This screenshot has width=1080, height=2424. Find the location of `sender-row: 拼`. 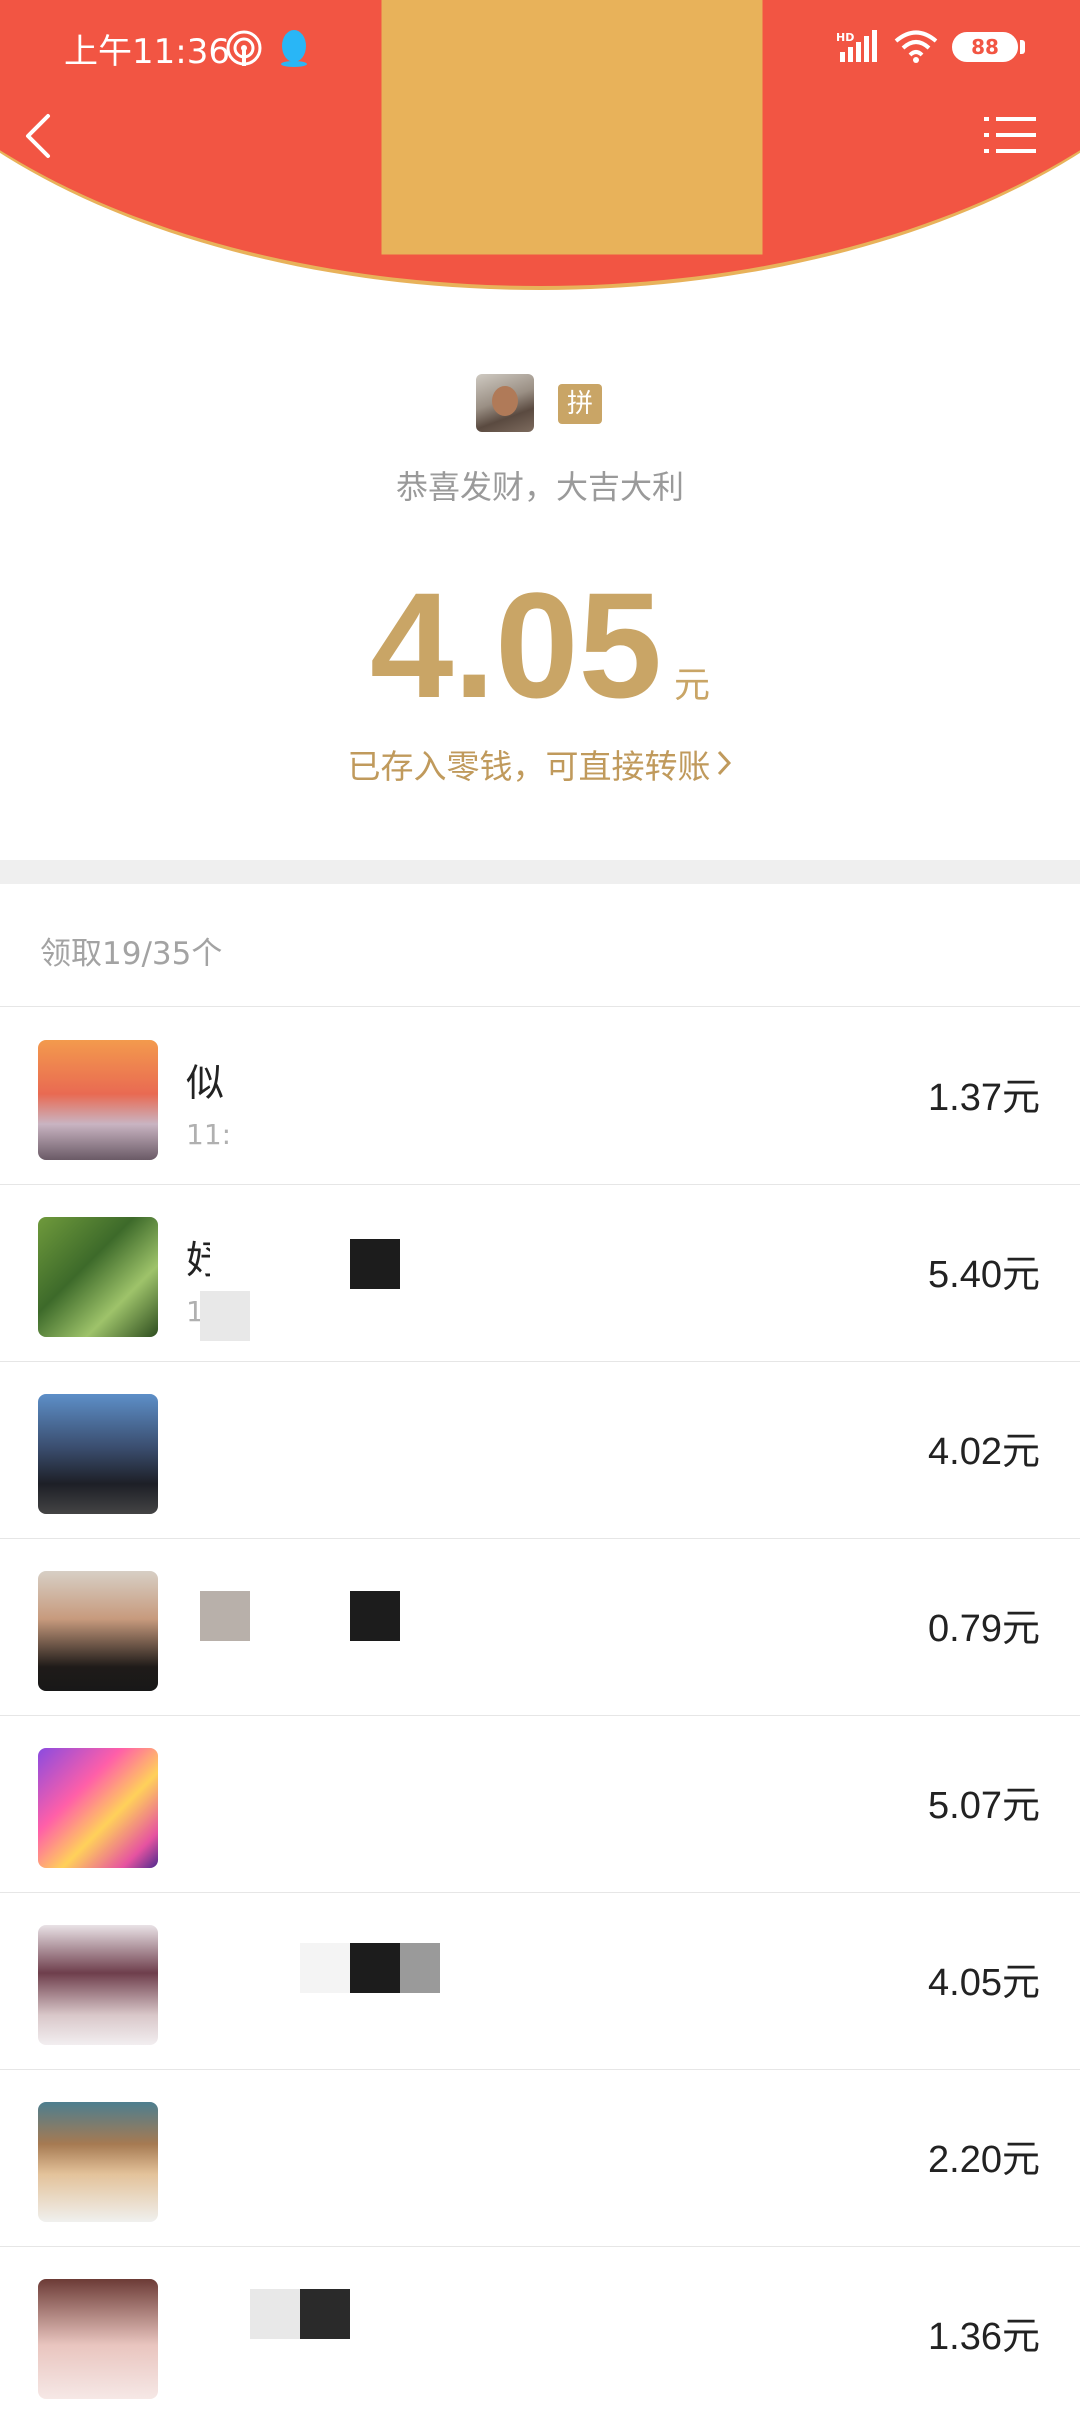

sender-row: 拼 is located at coordinates (540, 406).